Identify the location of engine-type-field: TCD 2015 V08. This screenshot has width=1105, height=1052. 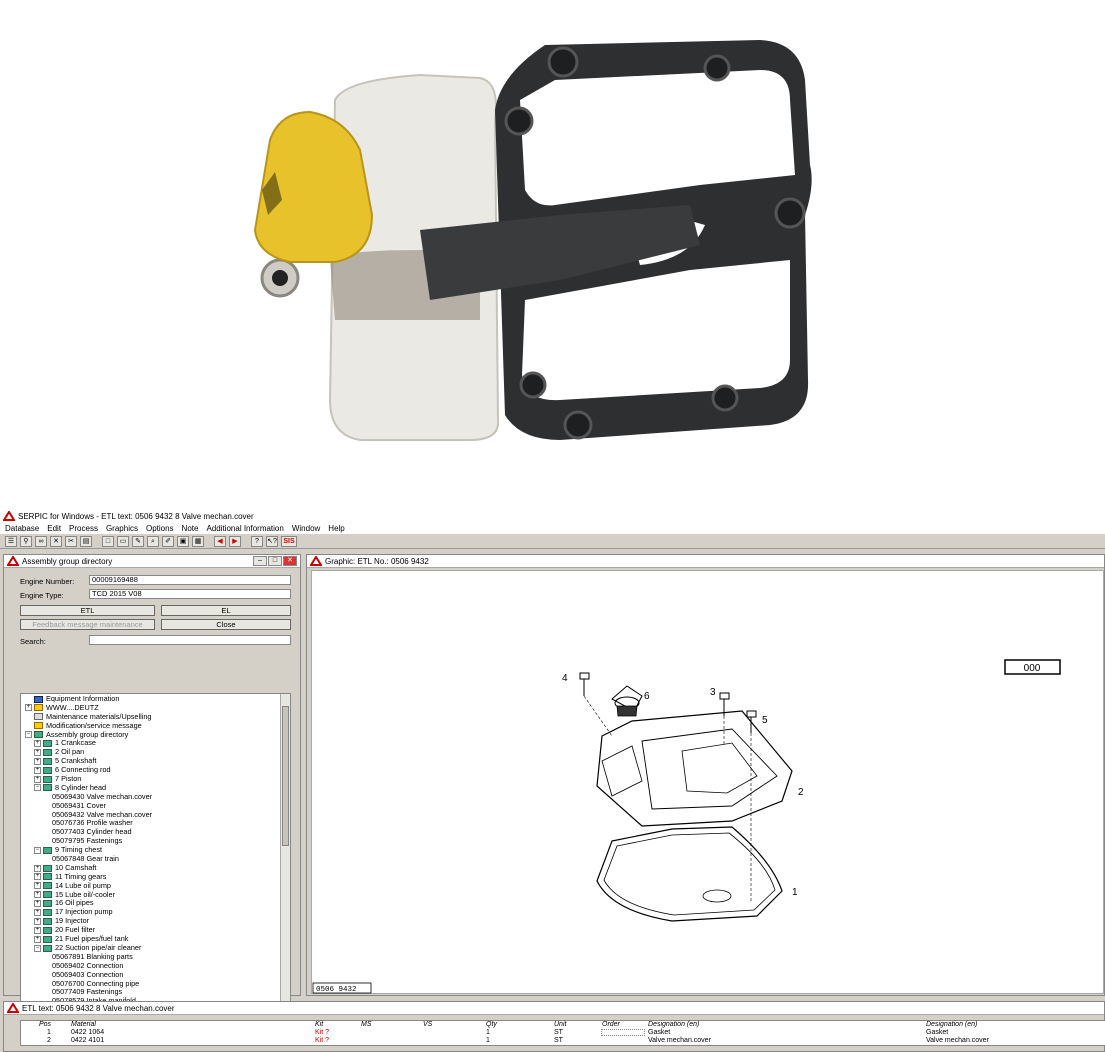
(190, 594).